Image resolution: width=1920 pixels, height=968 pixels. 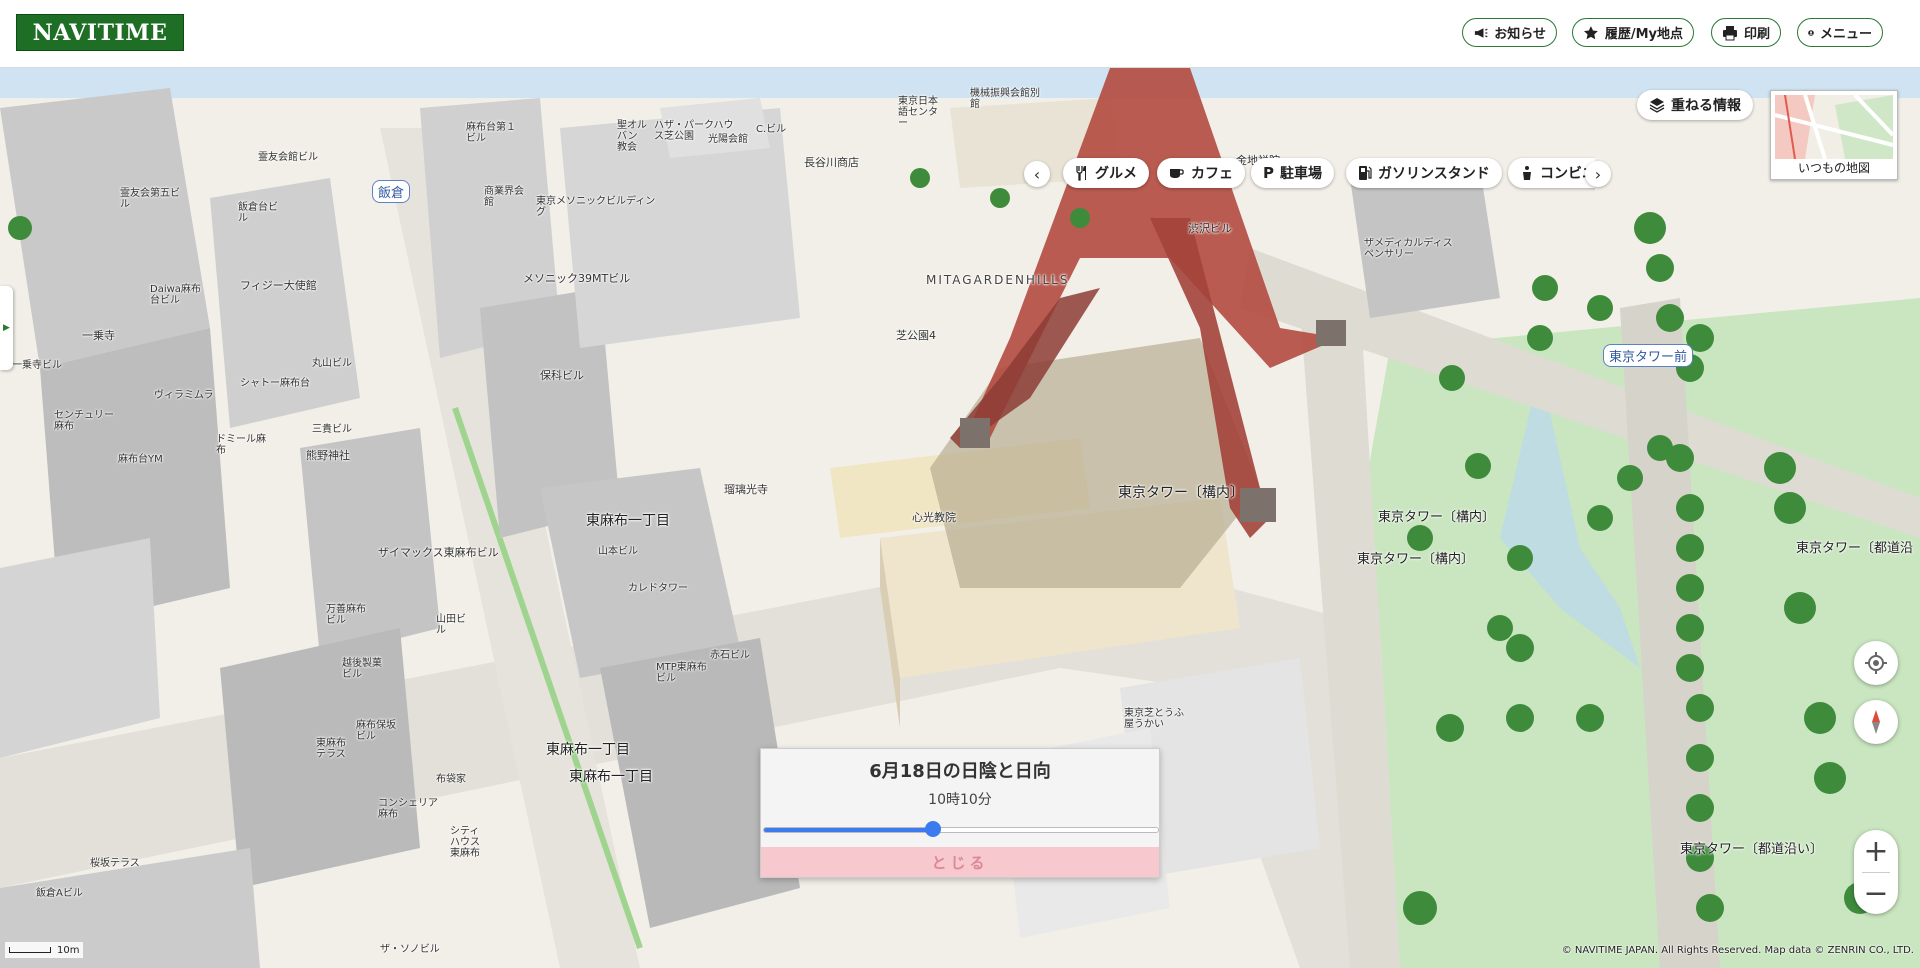 I want to click on label-city-house: シティハウス東麻布, so click(x=465, y=842).